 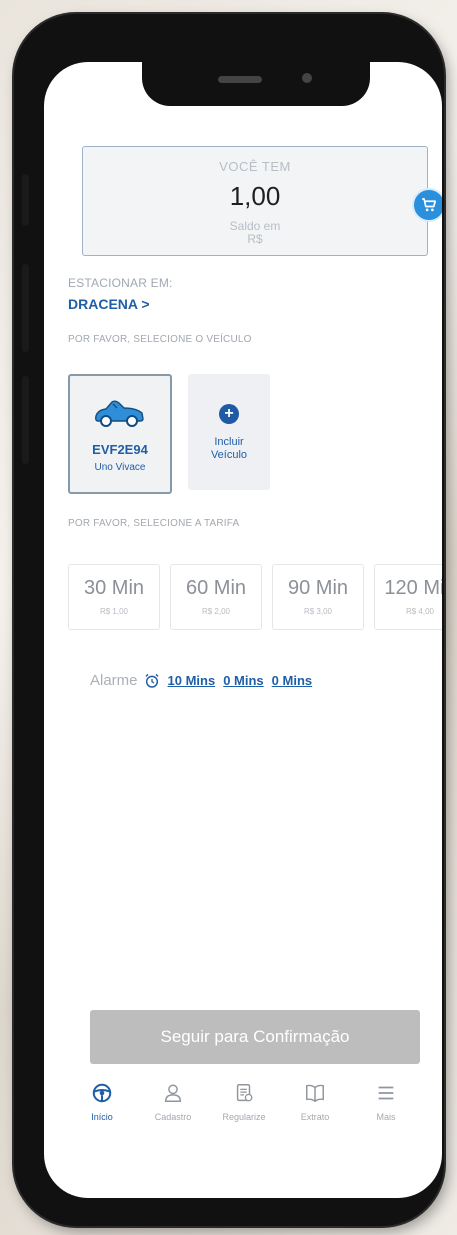 What do you see at coordinates (420, 611) in the screenshot?
I see `tariff-price: R$ 4,00` at bounding box center [420, 611].